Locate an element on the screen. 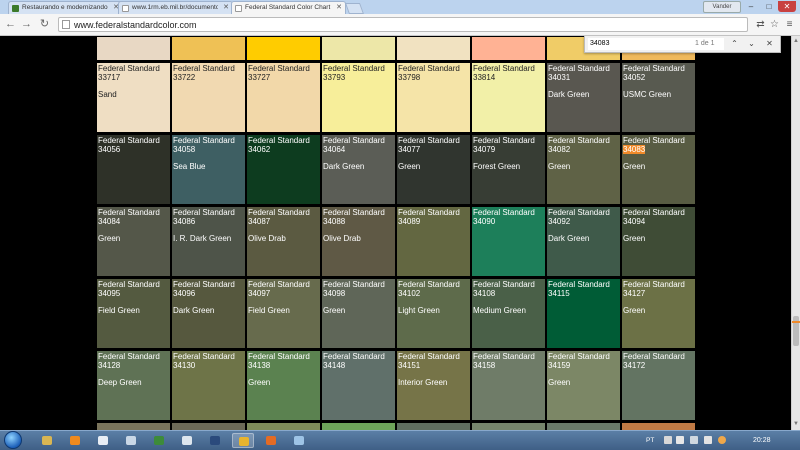 The image size is (800, 450). swatch-label: Federal Standard 34089 is located at coordinates (429, 217).